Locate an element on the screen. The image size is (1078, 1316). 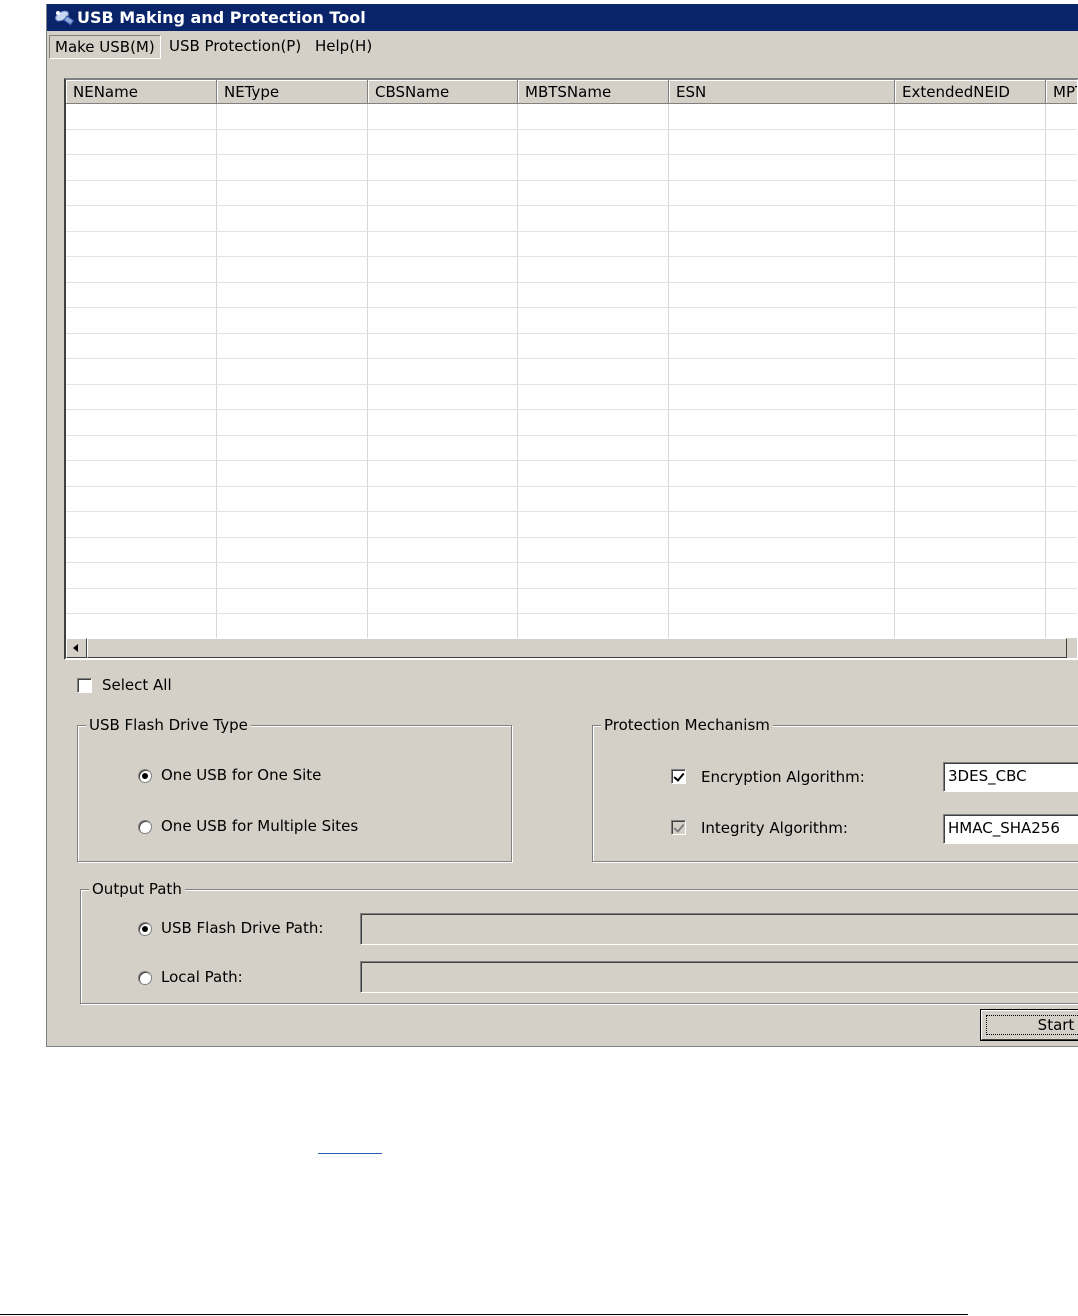
column-header-cbsname: CBSName is located at coordinates (443, 92).